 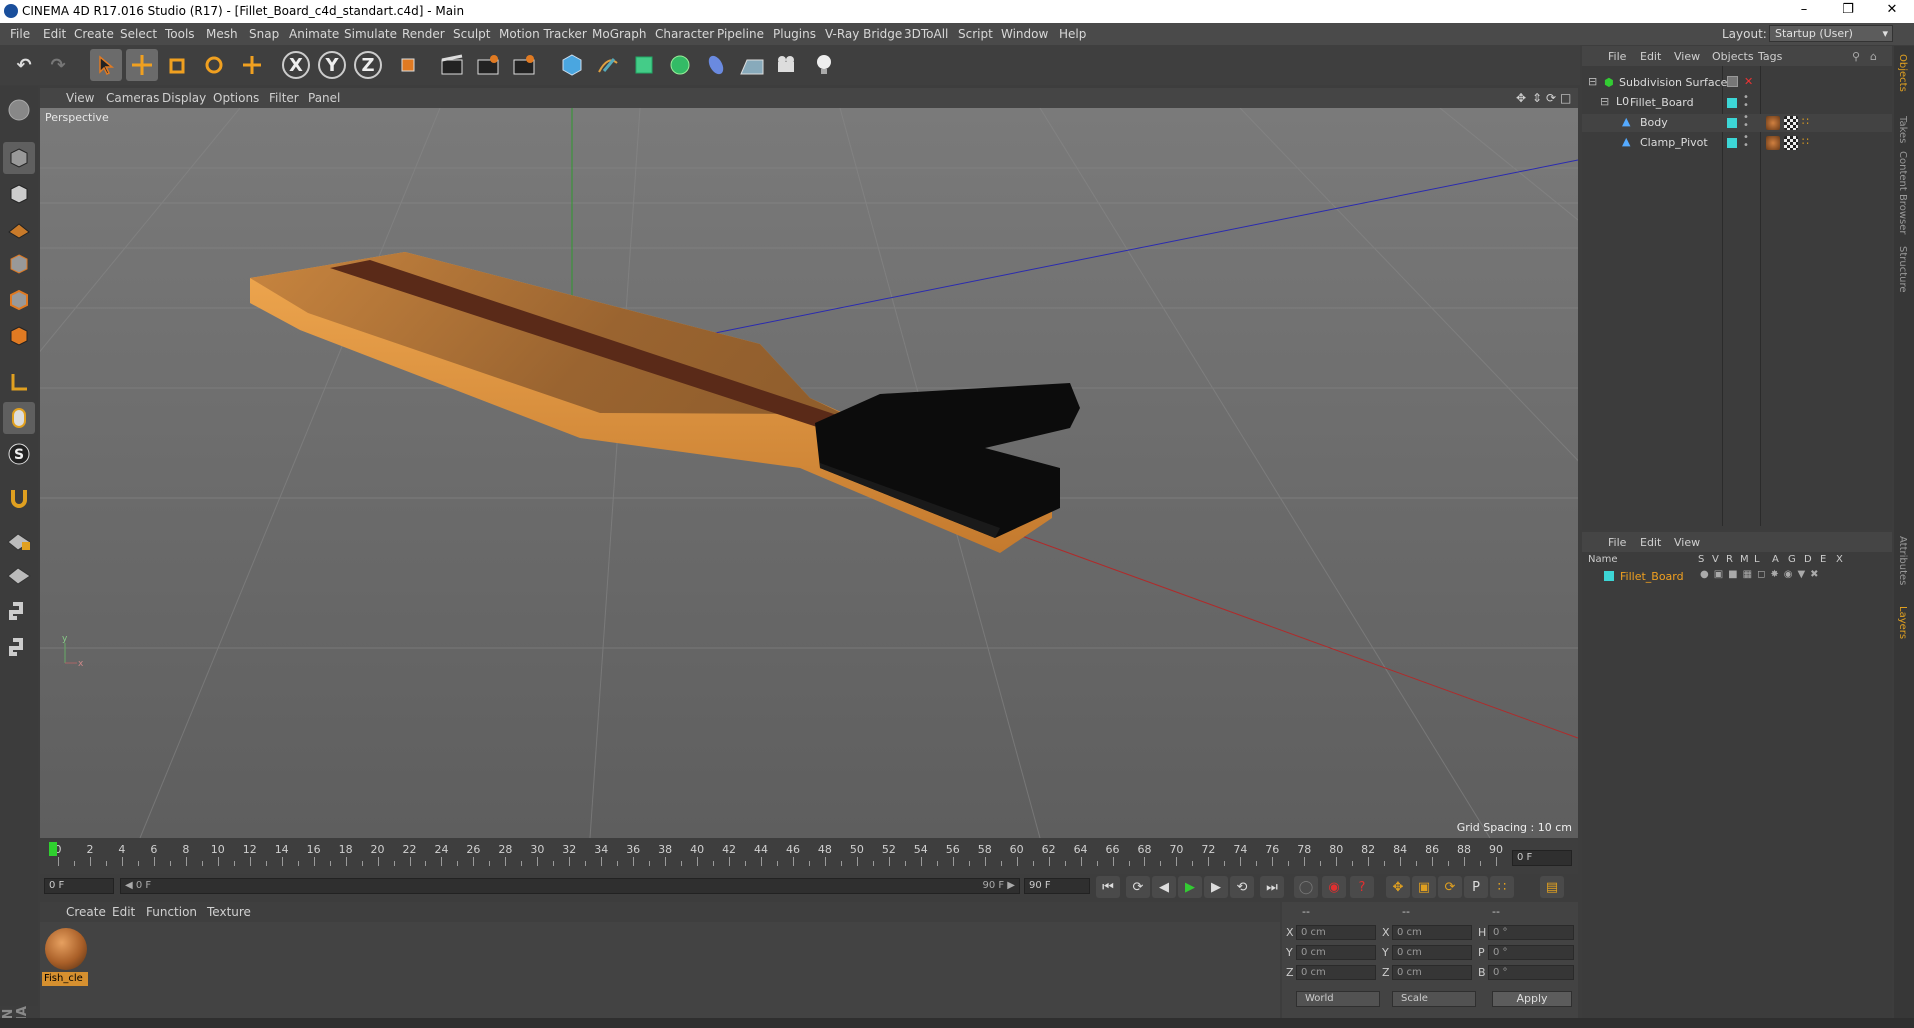 I want to click on make-editable-button, so click(x=19, y=110).